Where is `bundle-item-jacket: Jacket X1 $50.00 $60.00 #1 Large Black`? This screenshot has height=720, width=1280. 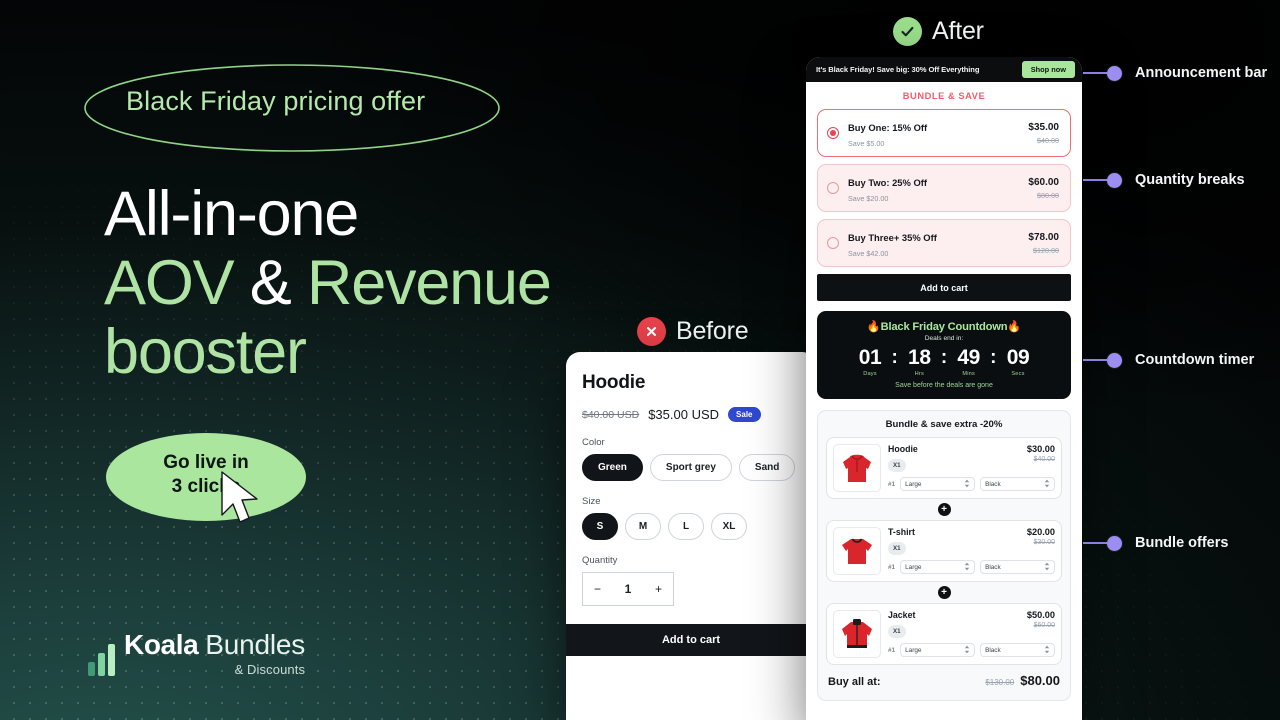
bundle-item-jacket: Jacket X1 $50.00 $60.00 #1 Large Black is located at coordinates (944, 634).